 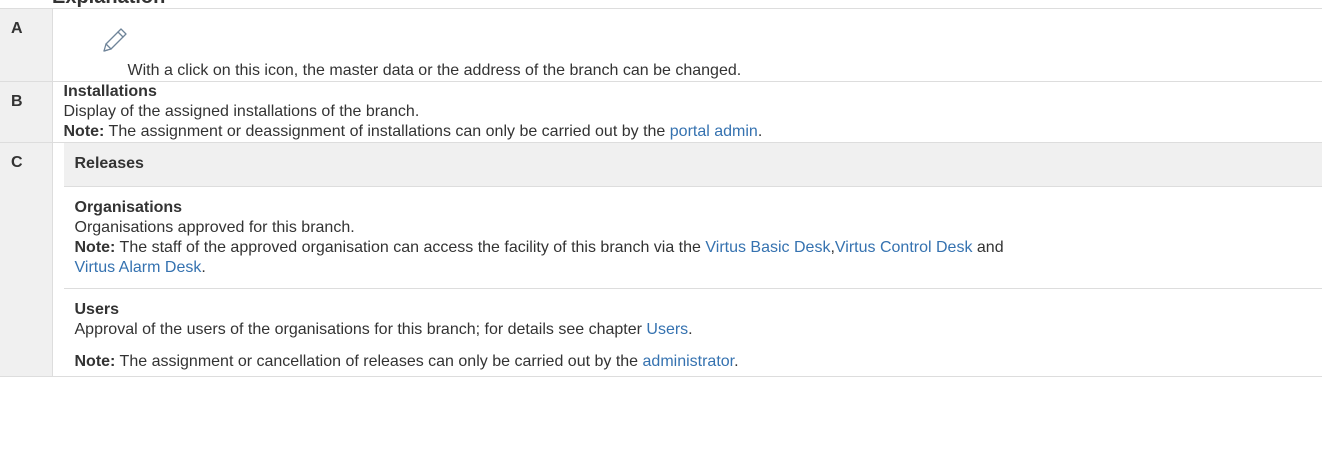 What do you see at coordinates (990, 247) in the screenshot?
I see `and-text: and` at bounding box center [990, 247].